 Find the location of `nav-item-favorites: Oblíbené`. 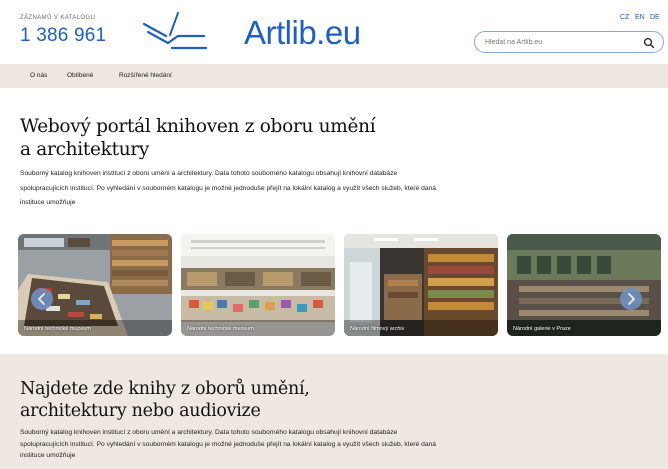

nav-item-favorites: Oblíbené is located at coordinates (80, 75).